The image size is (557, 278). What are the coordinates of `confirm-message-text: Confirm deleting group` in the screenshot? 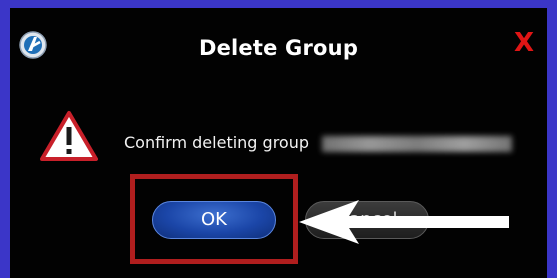 It's located at (217, 142).